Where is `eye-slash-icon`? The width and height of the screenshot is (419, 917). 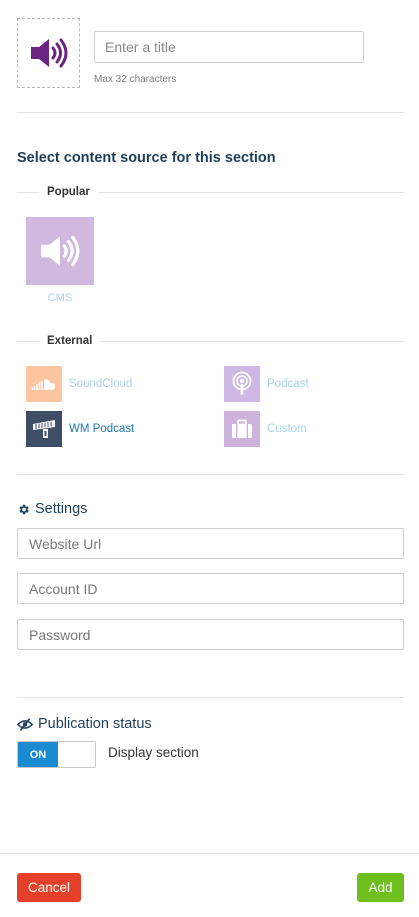 eye-slash-icon is located at coordinates (25, 724).